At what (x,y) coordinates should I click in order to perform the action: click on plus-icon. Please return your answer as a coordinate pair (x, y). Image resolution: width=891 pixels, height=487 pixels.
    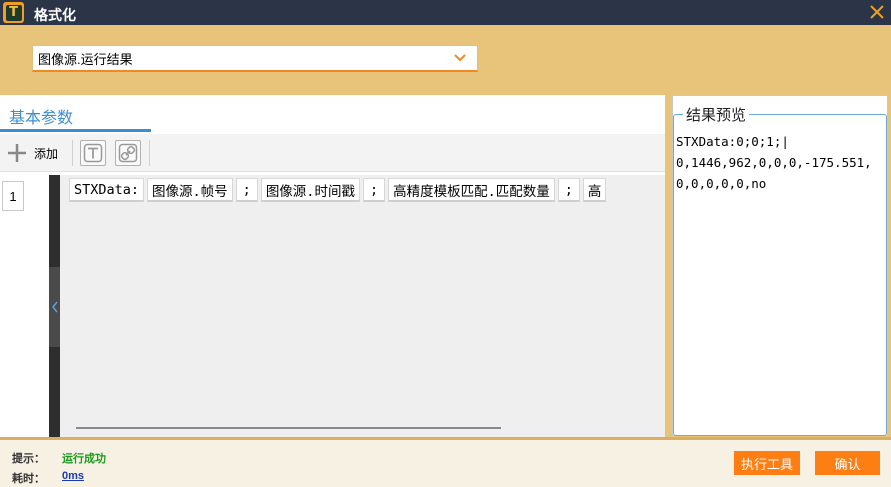
    Looking at the image, I should click on (17, 153).